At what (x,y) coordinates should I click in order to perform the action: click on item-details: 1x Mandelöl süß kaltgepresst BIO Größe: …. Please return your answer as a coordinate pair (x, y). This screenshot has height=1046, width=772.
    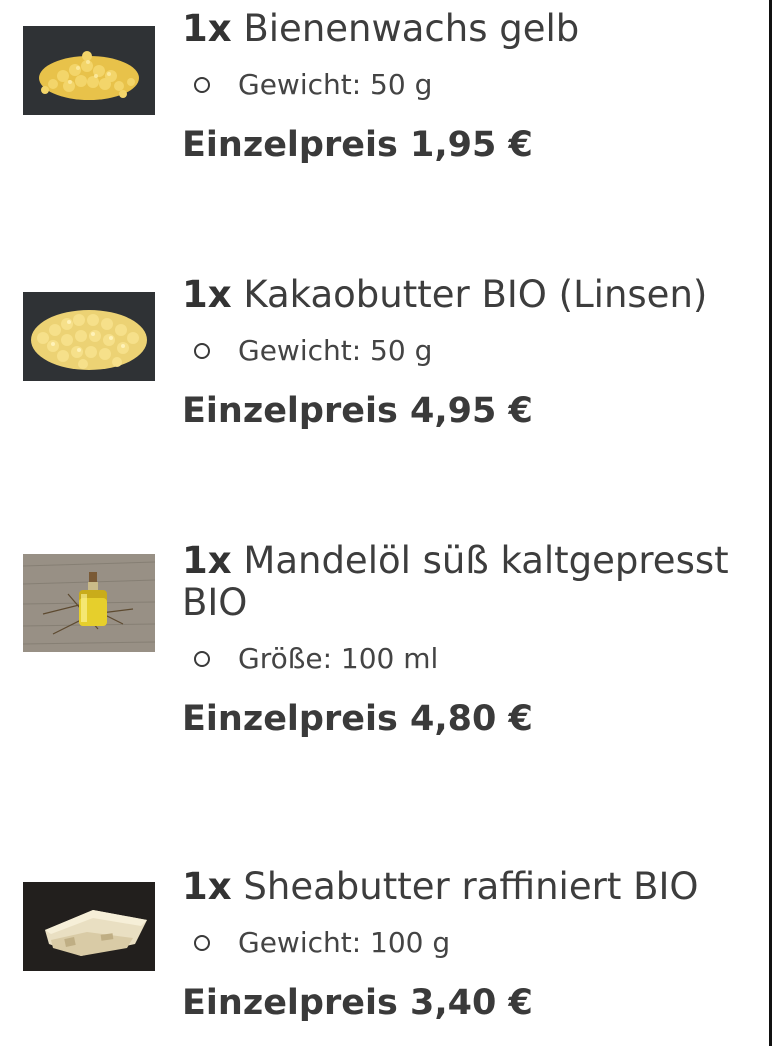
    Looking at the image, I should click on (477, 640).